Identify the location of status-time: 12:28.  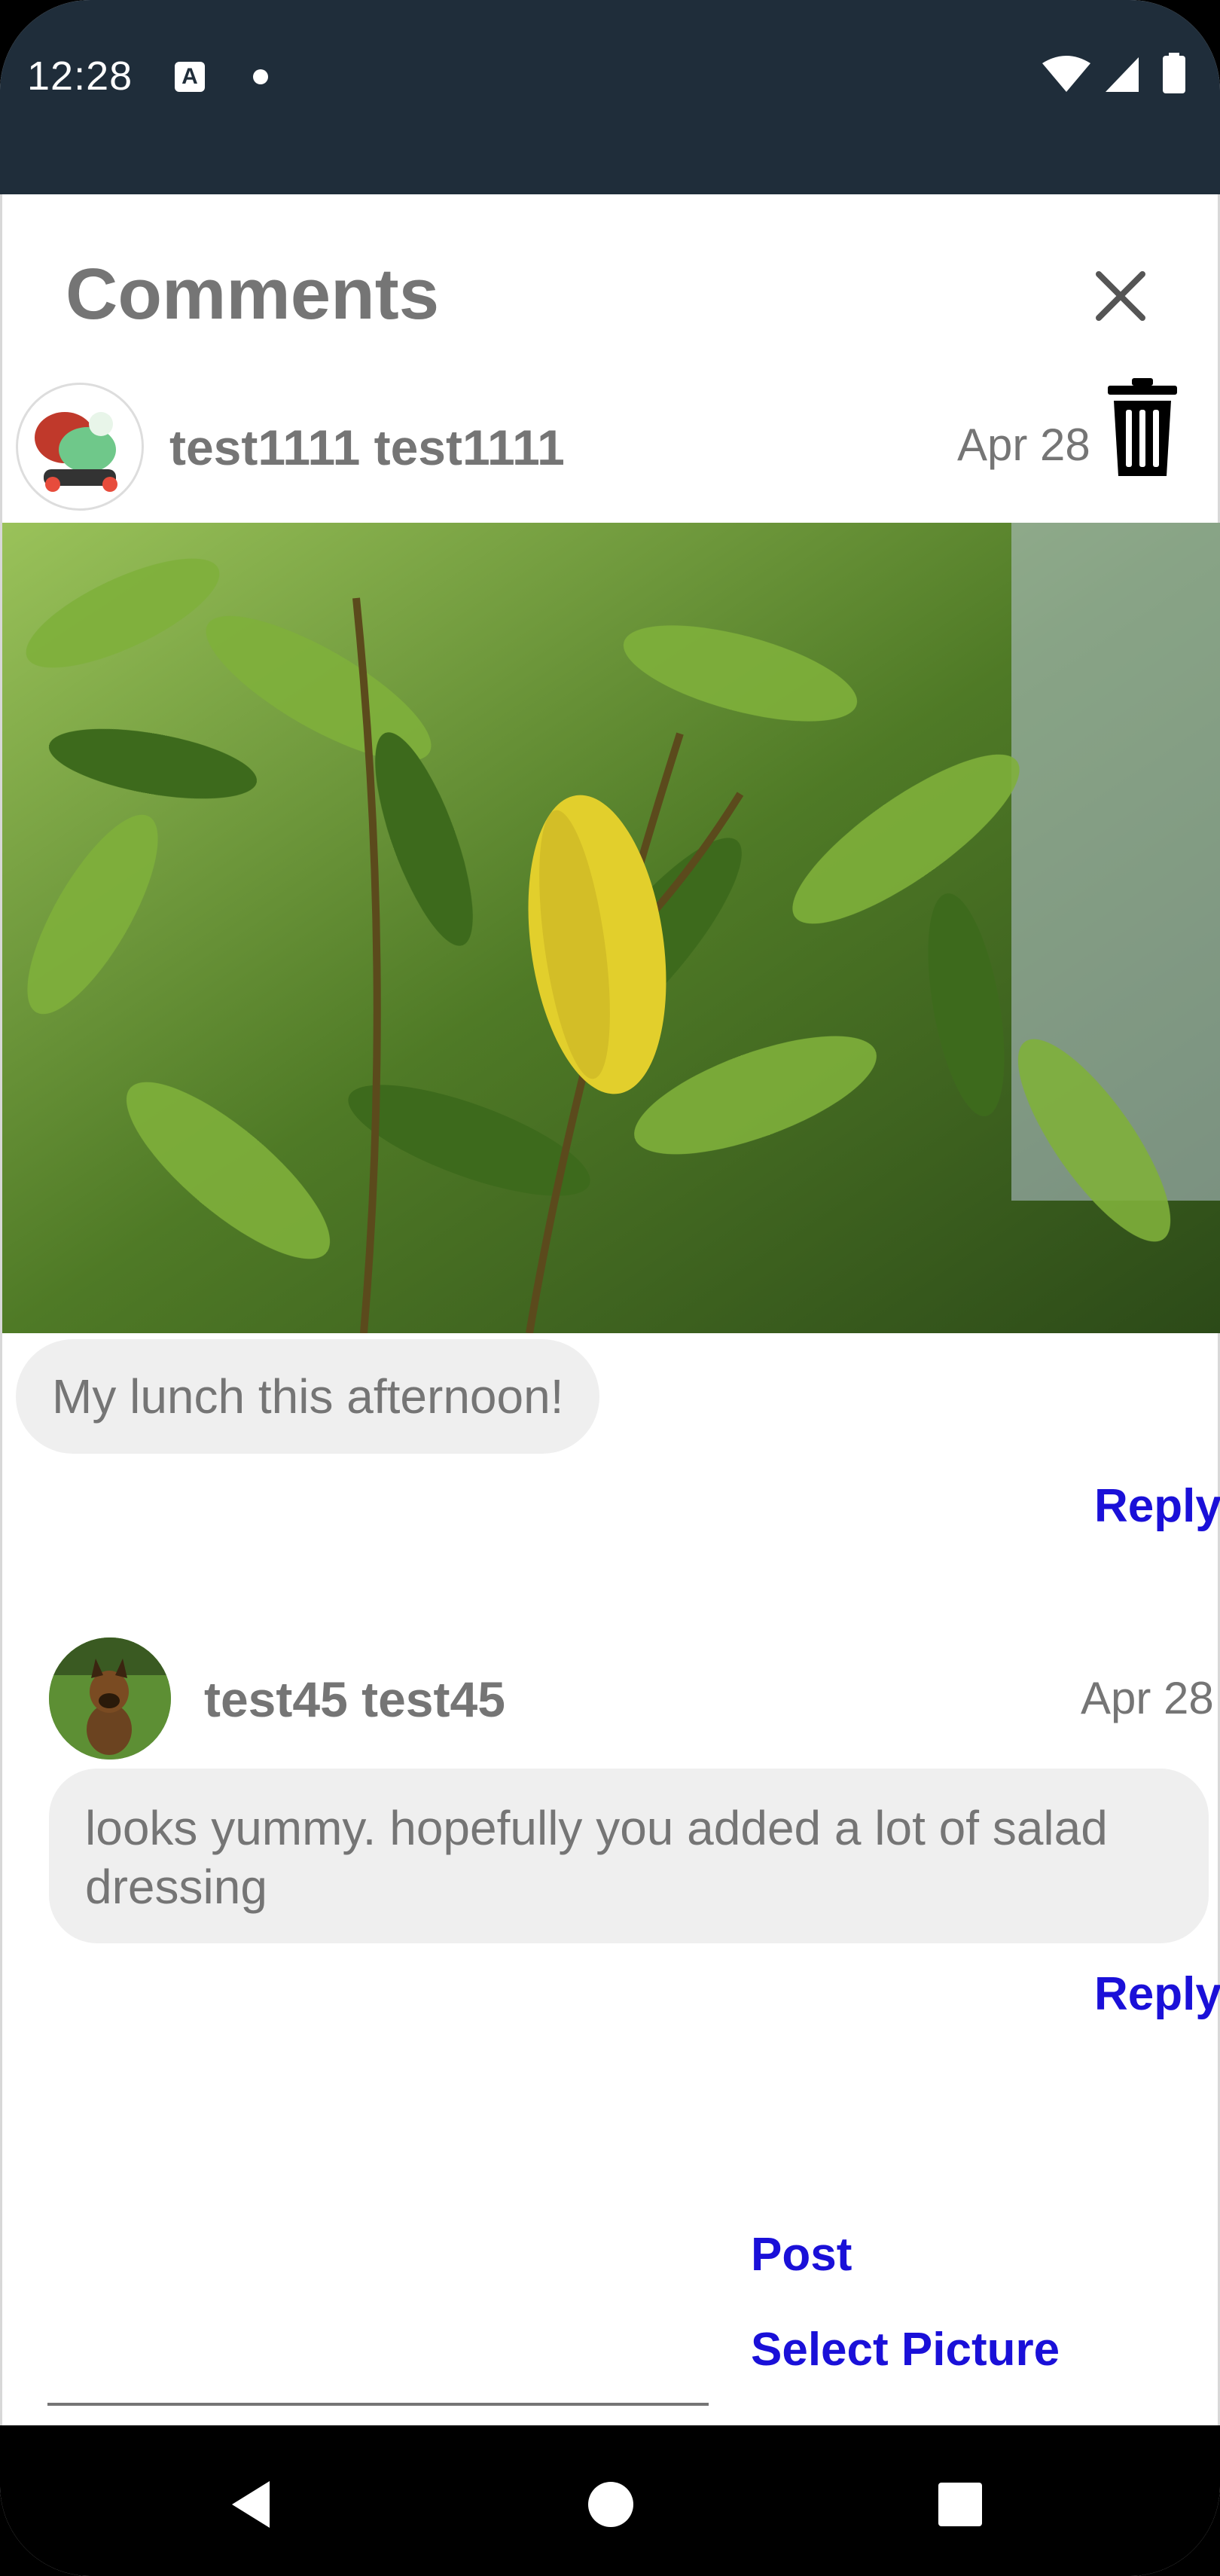
(80, 76).